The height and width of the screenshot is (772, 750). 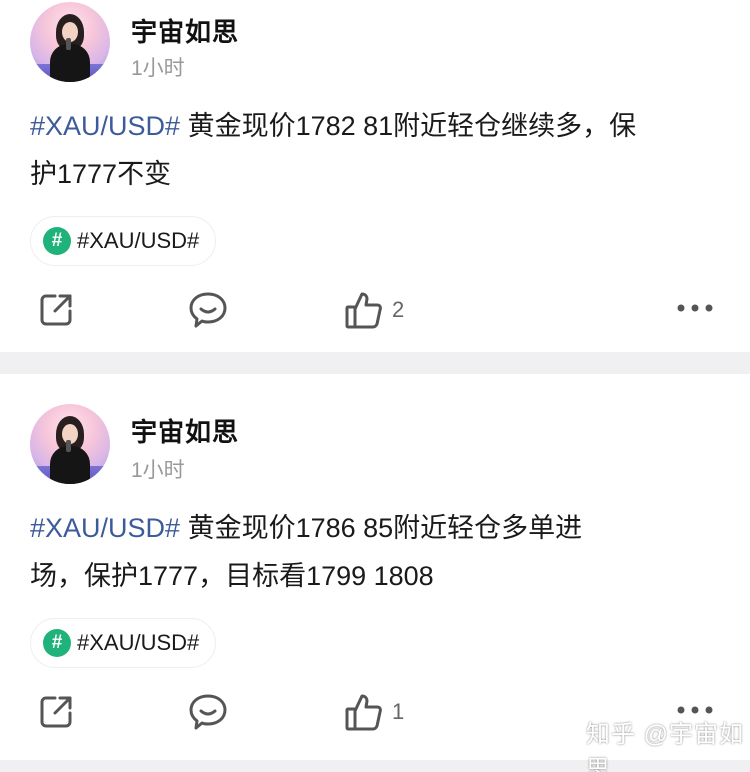 I want to click on like-button: 1, so click(x=374, y=712).